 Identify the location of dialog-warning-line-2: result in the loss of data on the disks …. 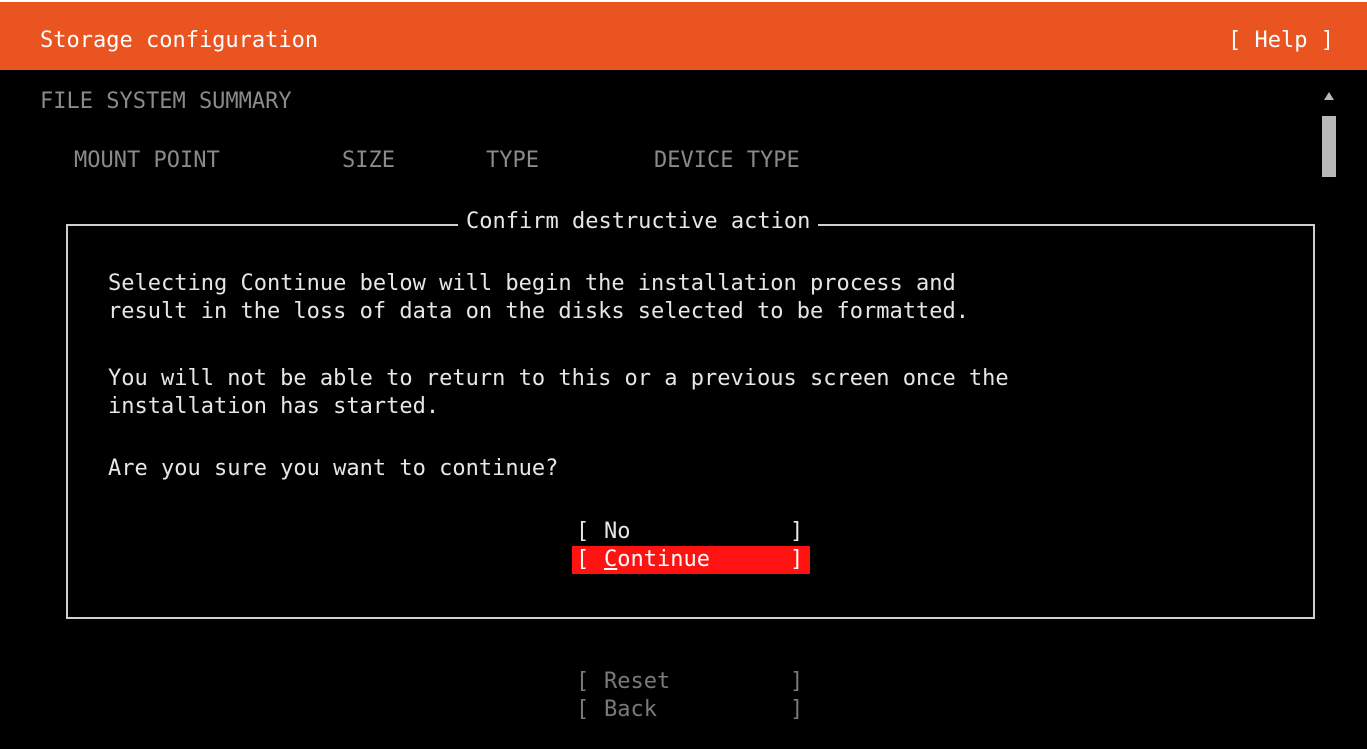
(538, 311).